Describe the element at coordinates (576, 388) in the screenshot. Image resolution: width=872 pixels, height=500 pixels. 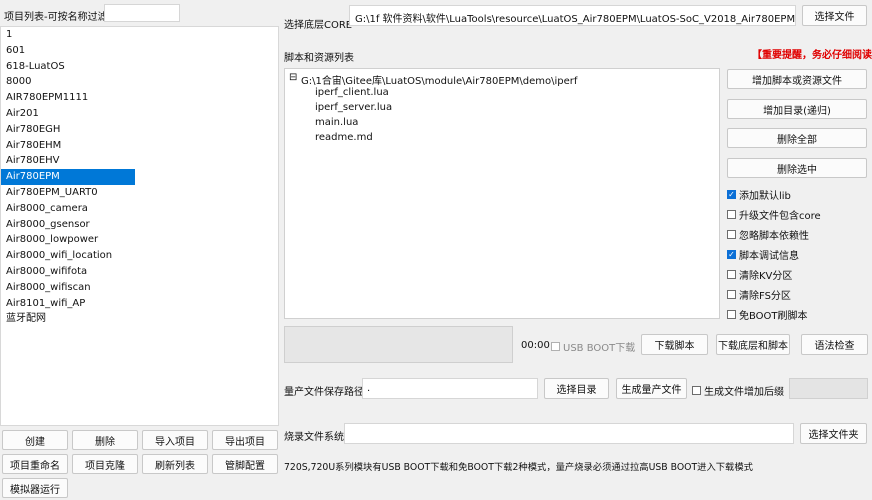
I see `select-directory-button: 选择目录` at that location.